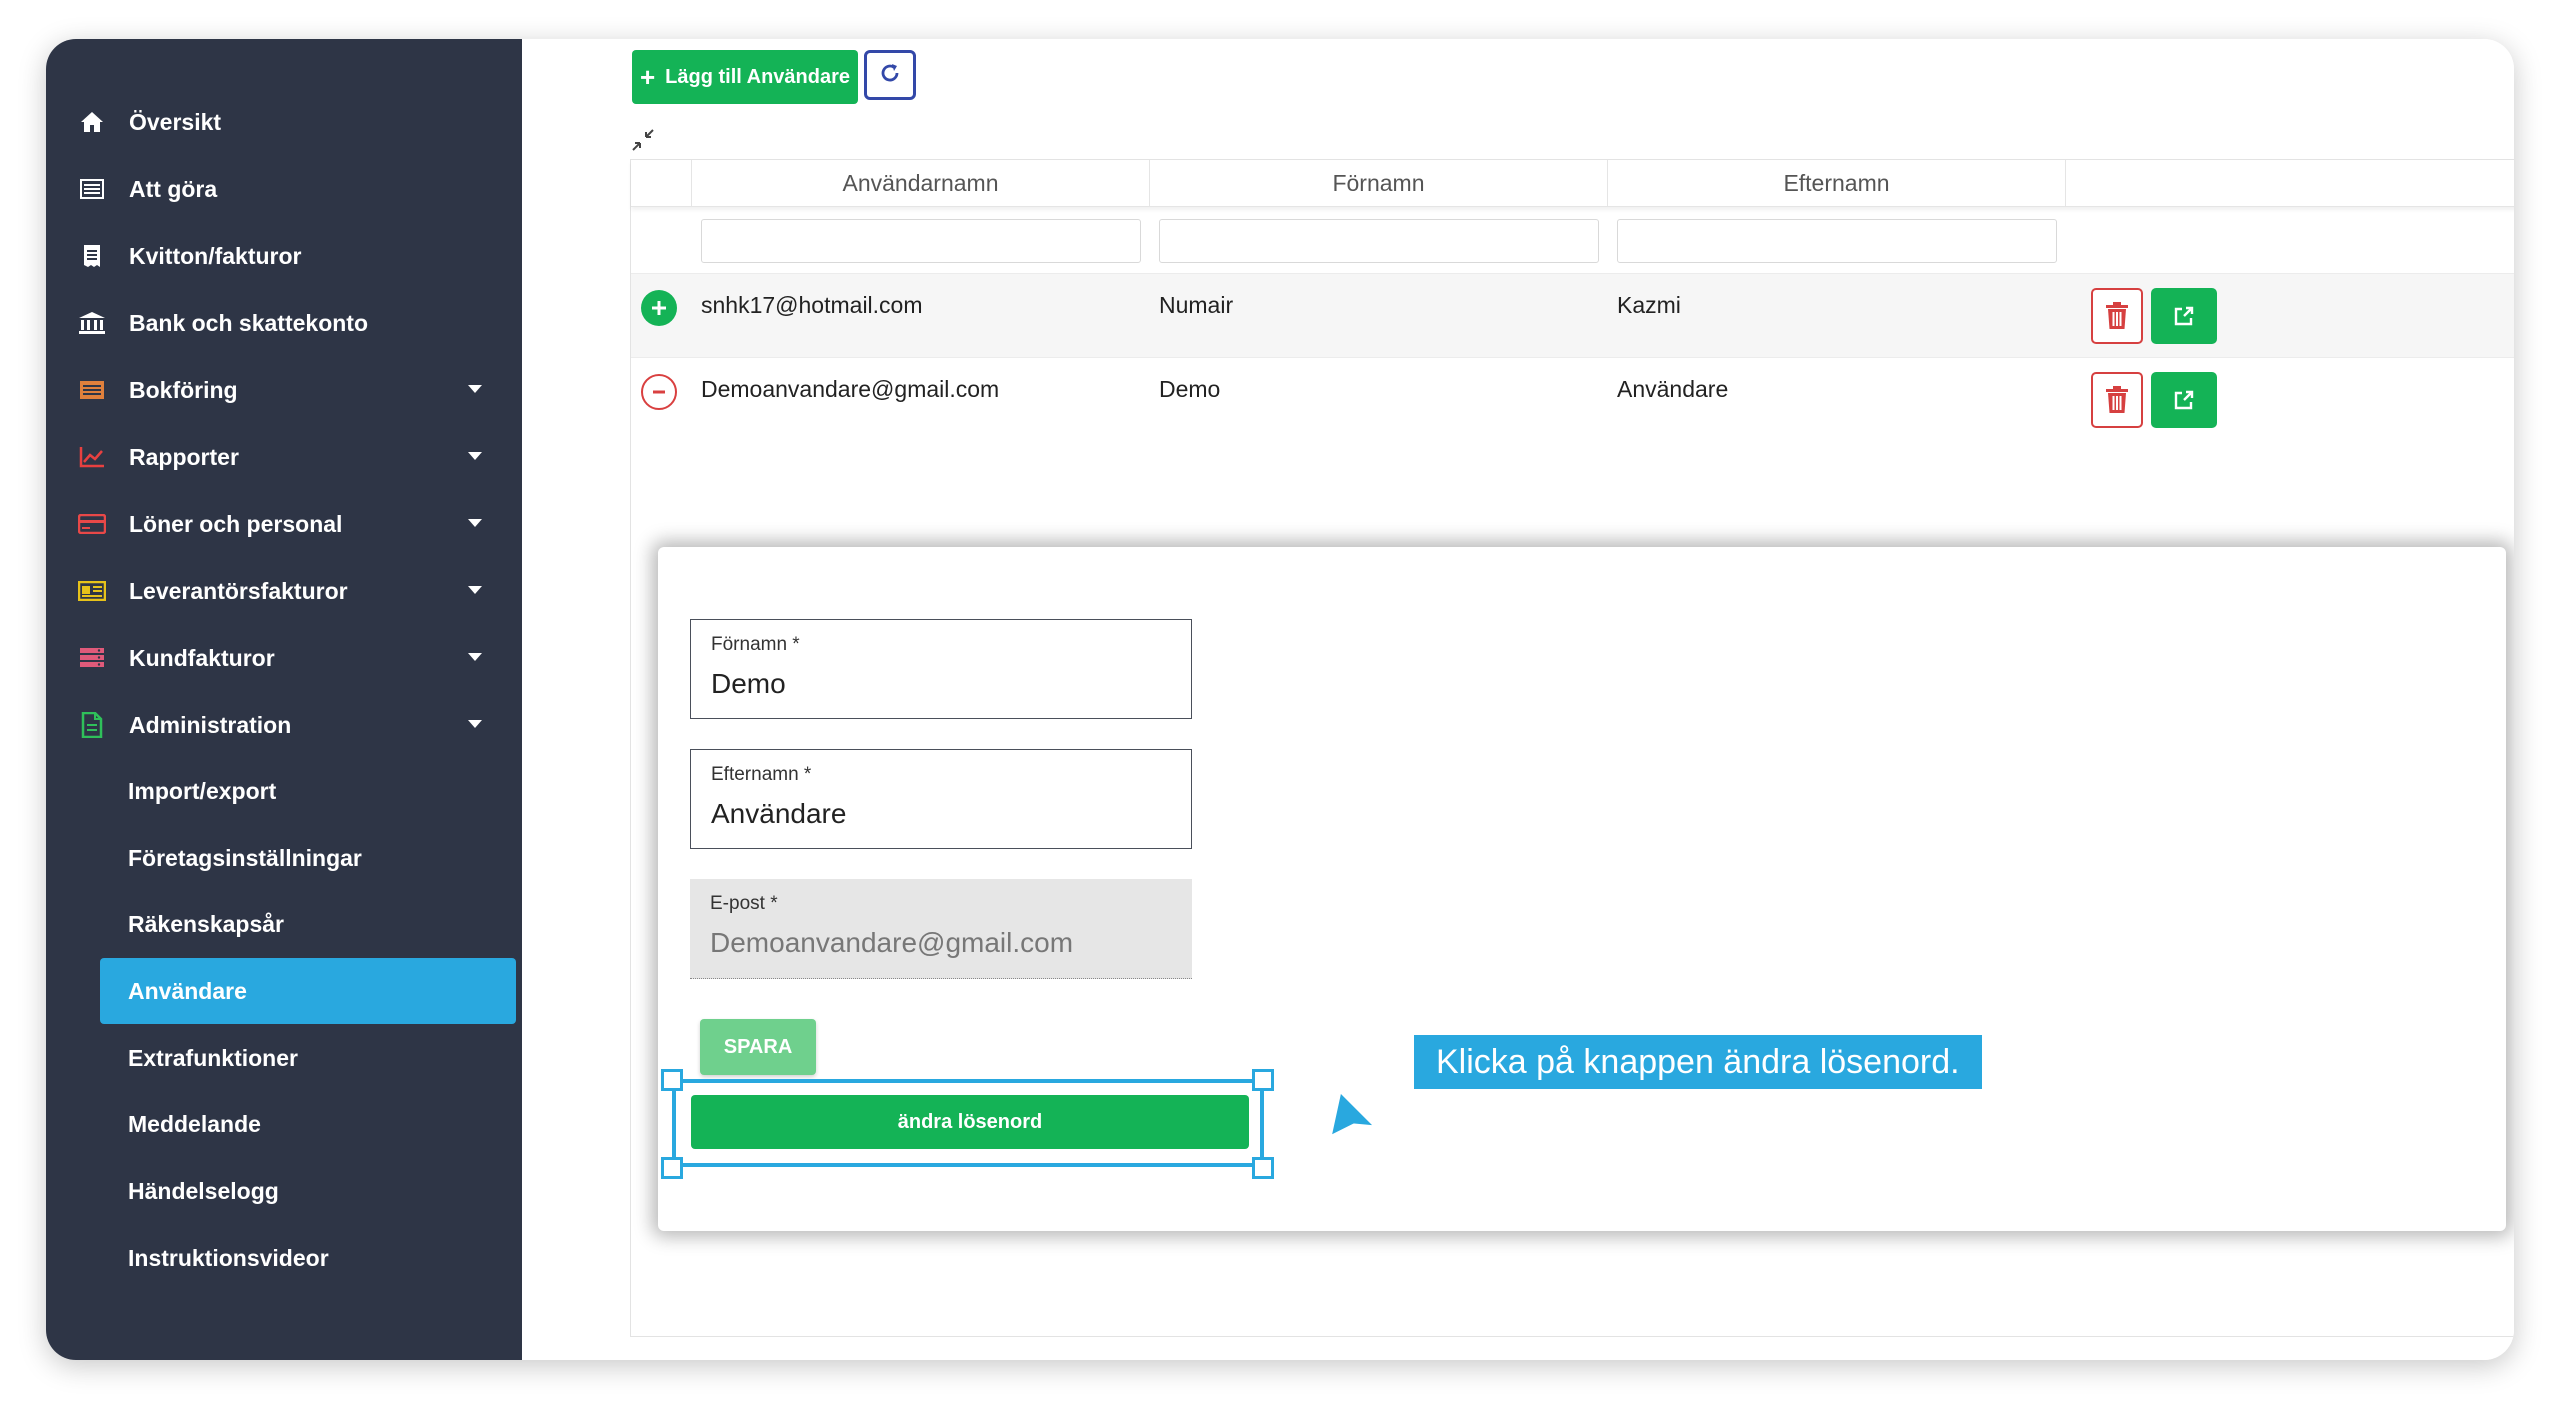 This screenshot has height=1410, width=2560. Describe the element at coordinates (920, 183) in the screenshot. I see `column-header-username: Användarnamn` at that location.